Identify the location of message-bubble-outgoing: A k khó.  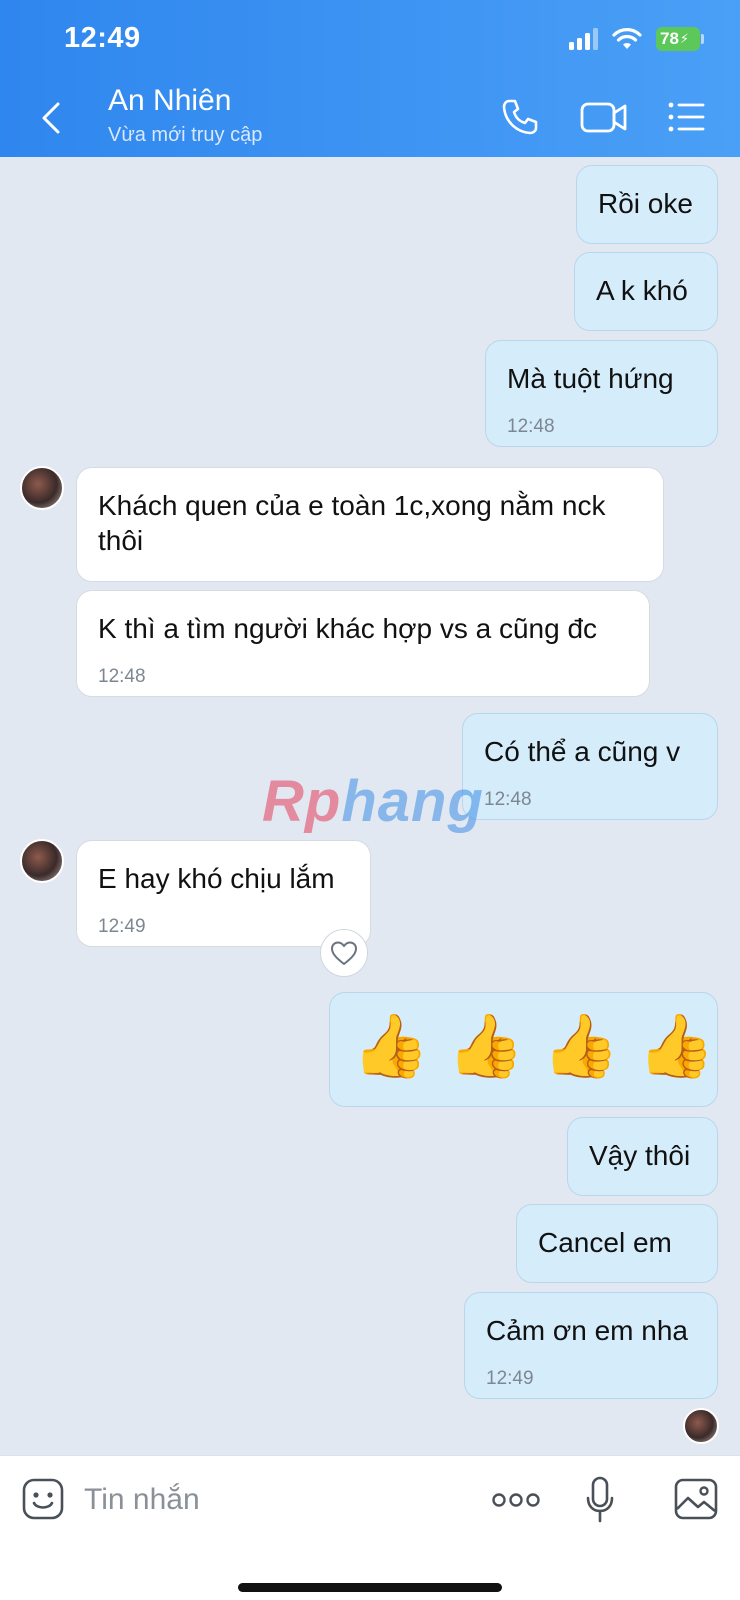
(646, 291).